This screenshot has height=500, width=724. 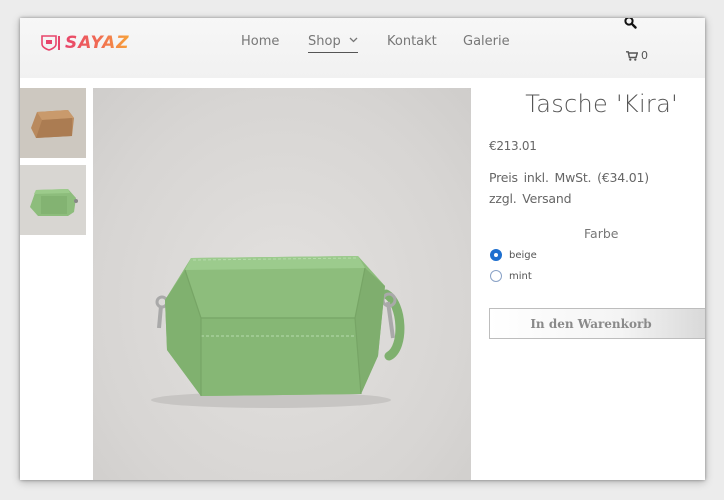 I want to click on nav-shop: Shop, so click(x=333, y=43).